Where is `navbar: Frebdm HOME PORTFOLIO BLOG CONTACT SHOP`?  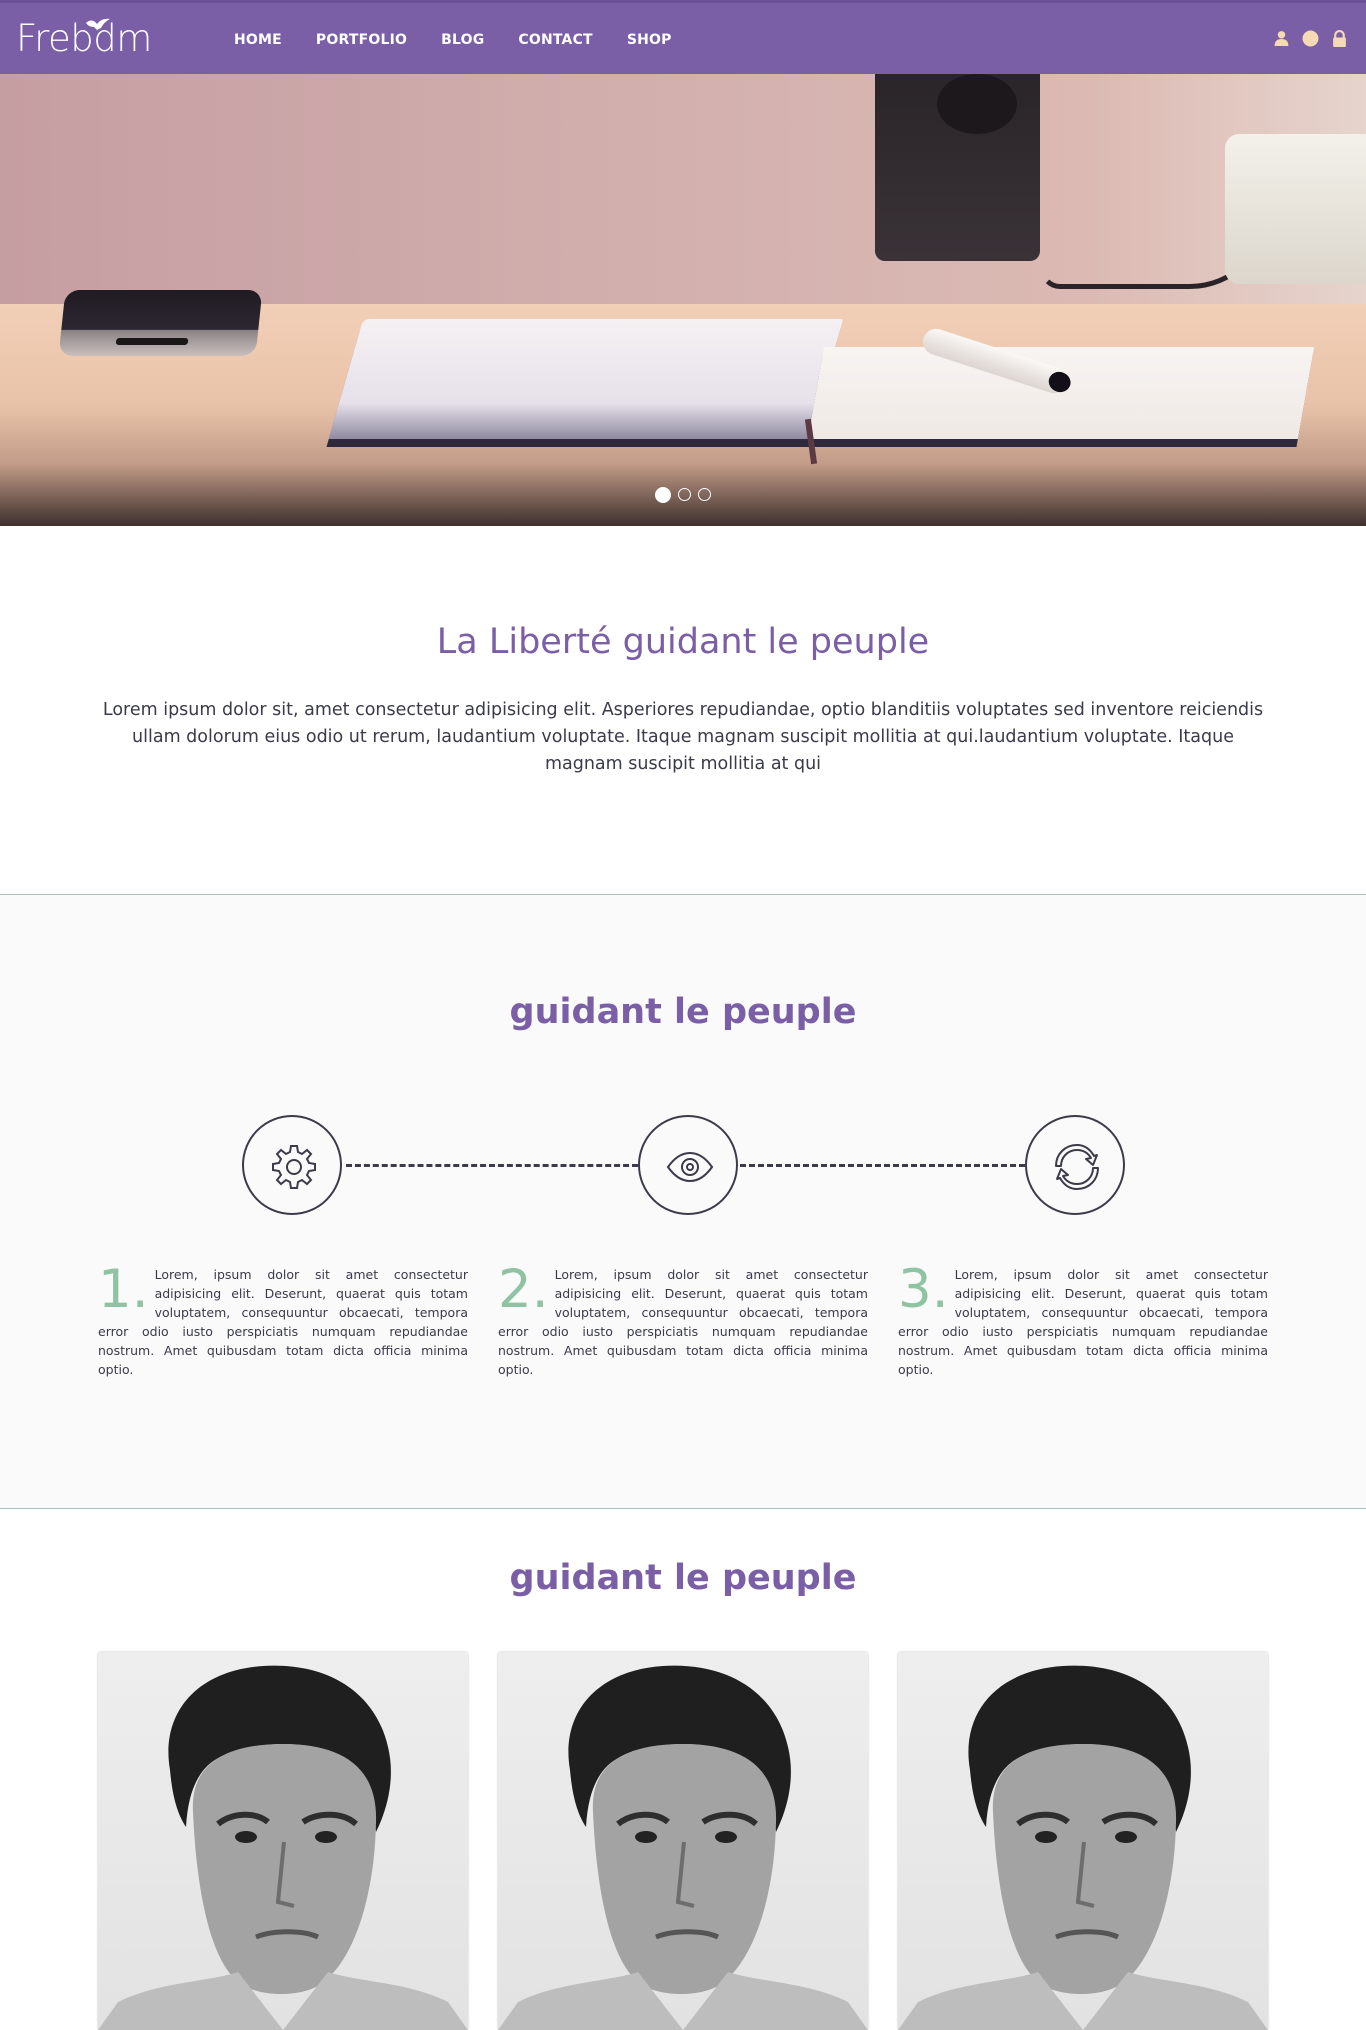
navbar: Frebdm HOME PORTFOLIO BLOG CONTACT SHOP is located at coordinates (683, 38).